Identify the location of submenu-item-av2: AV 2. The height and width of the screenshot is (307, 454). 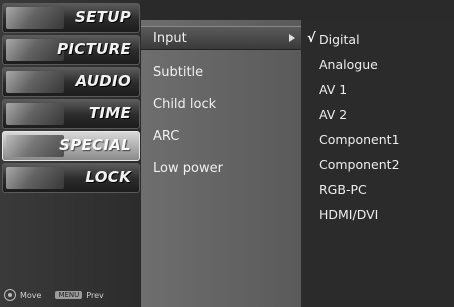
(377, 114).